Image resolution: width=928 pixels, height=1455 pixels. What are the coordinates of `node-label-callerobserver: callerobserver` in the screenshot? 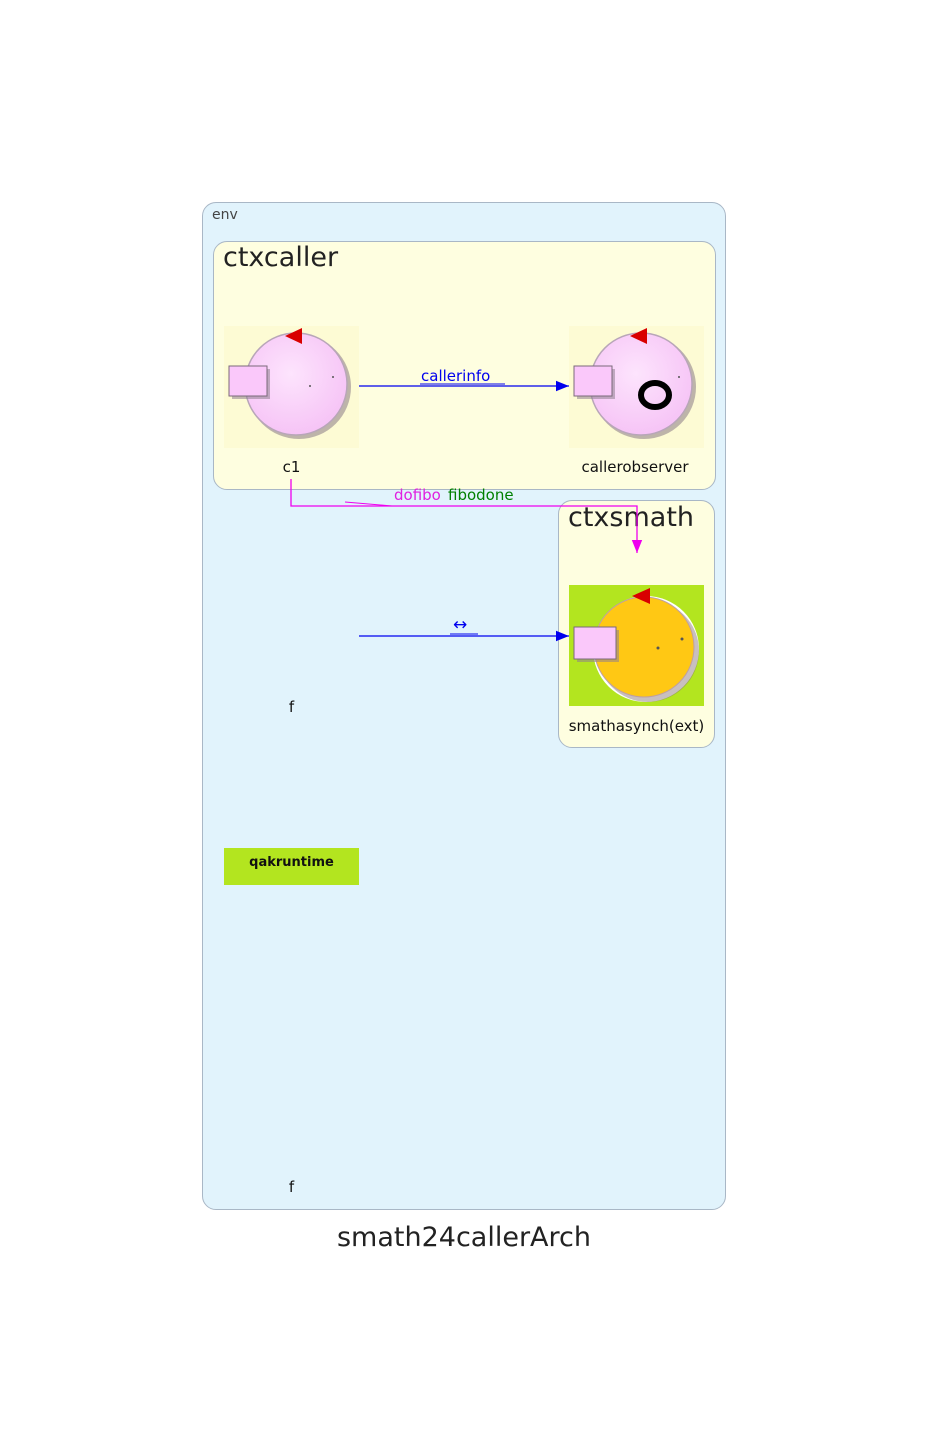 It's located at (635, 467).